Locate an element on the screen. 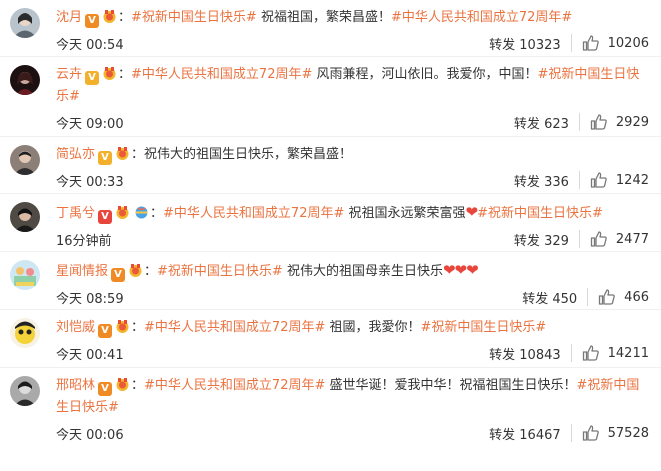  heart-icon: ❤ is located at coordinates (472, 212).